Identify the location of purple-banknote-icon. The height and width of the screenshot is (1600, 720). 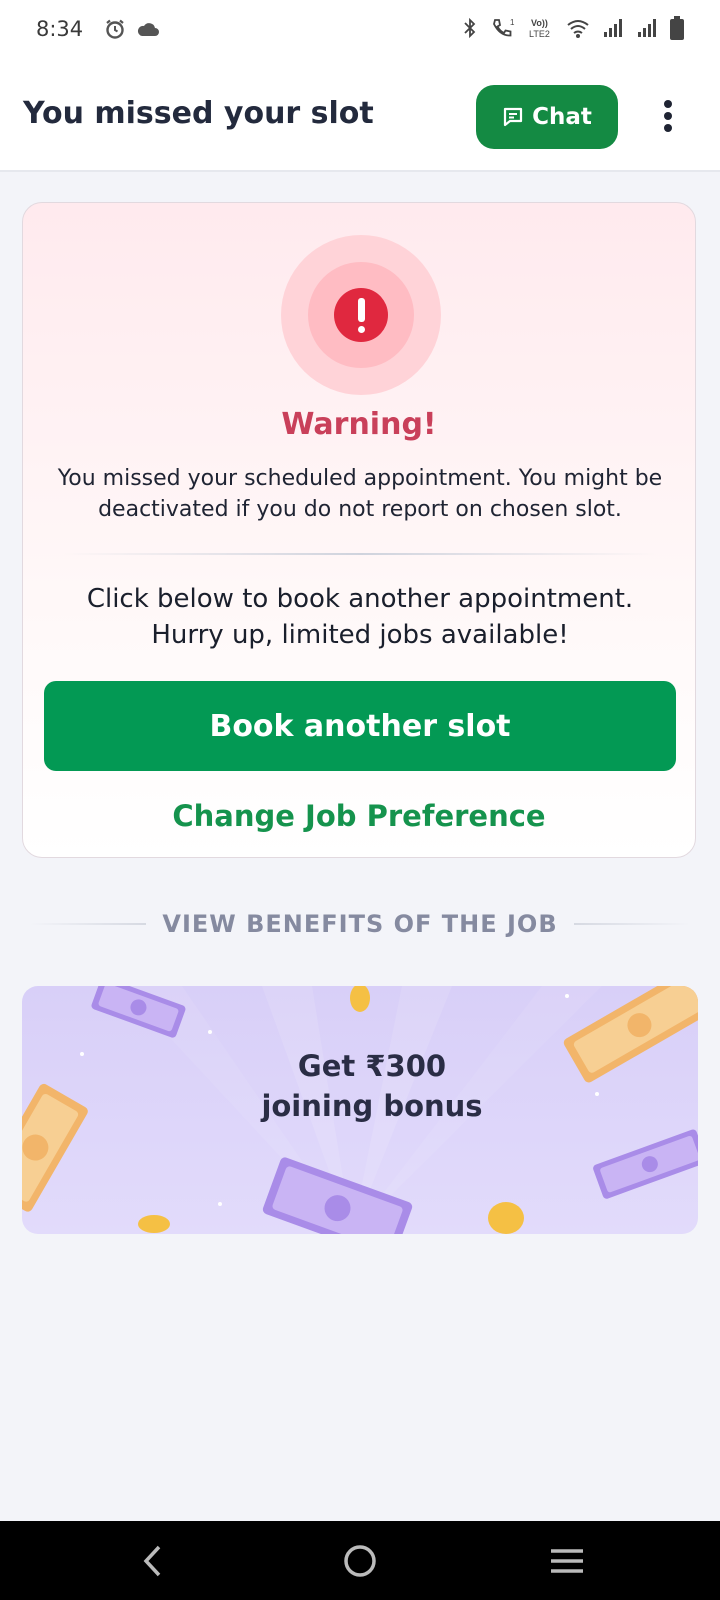
(645, 1164).